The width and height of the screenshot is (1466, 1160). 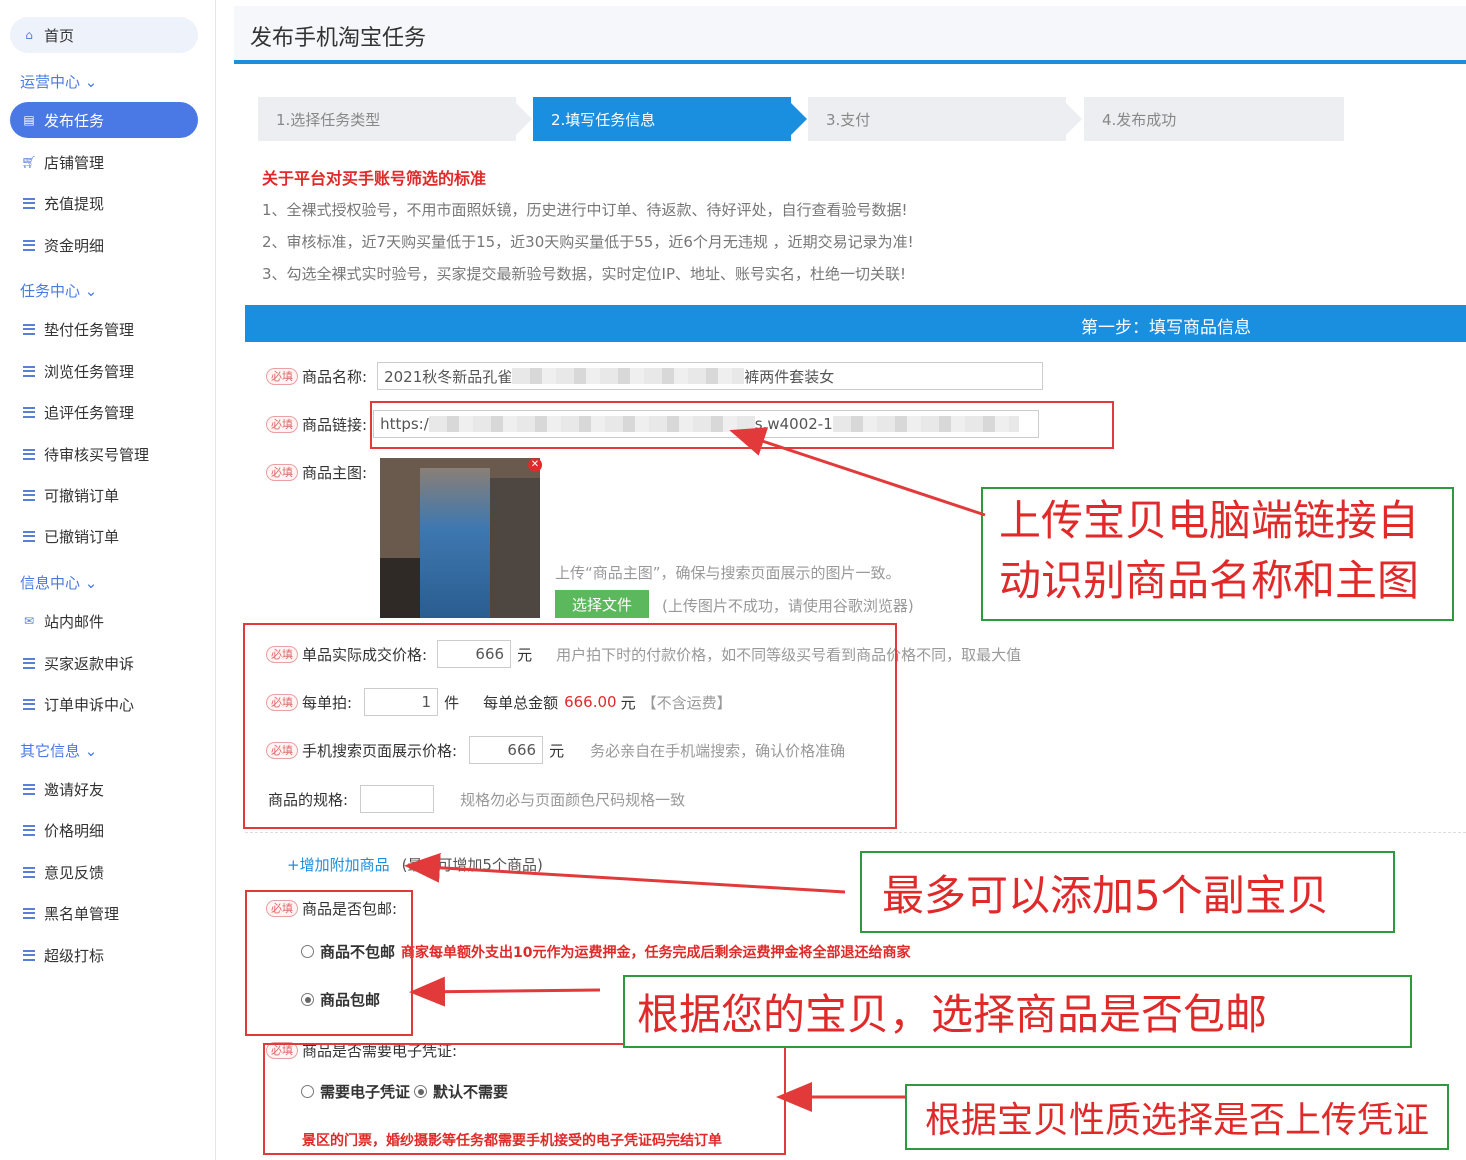 I want to click on sidebar-item-label: 超级打标, so click(x=74, y=955).